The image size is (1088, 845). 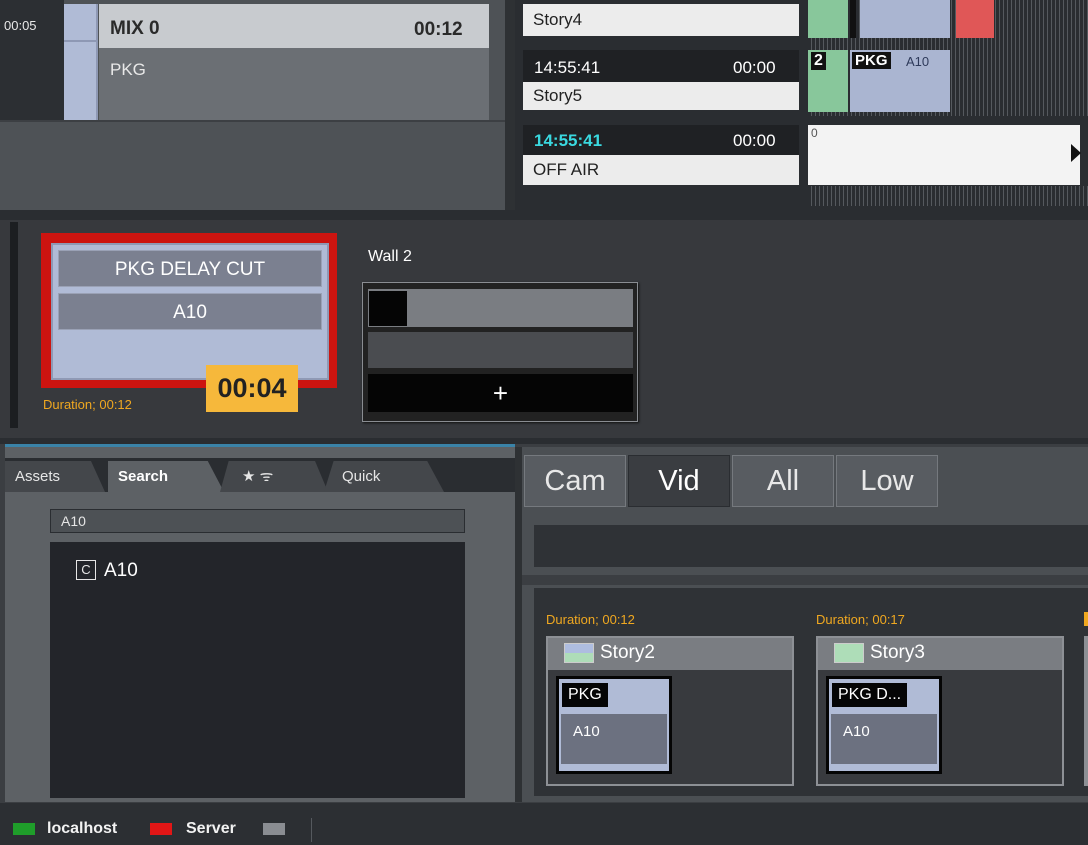 I want to click on story2-duration: Duration; 00:12, so click(x=590, y=619).